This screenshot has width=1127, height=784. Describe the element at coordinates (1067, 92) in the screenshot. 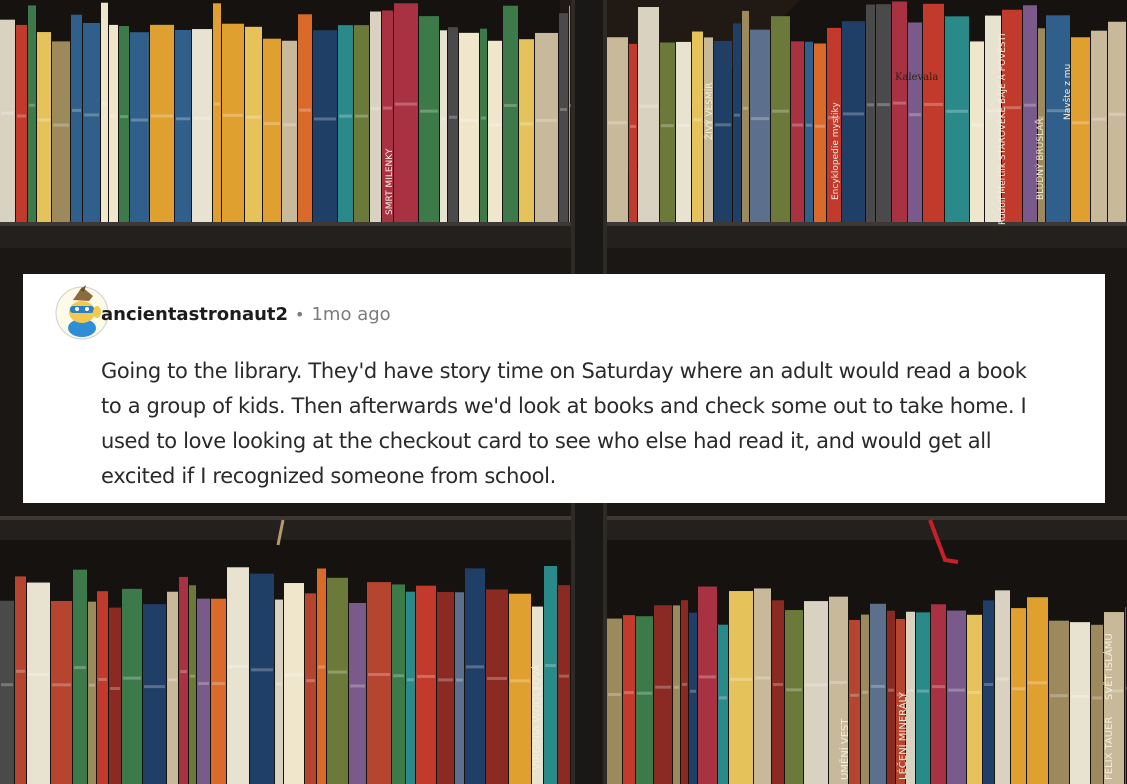

I see `spine-title: Navšte z mu` at that location.